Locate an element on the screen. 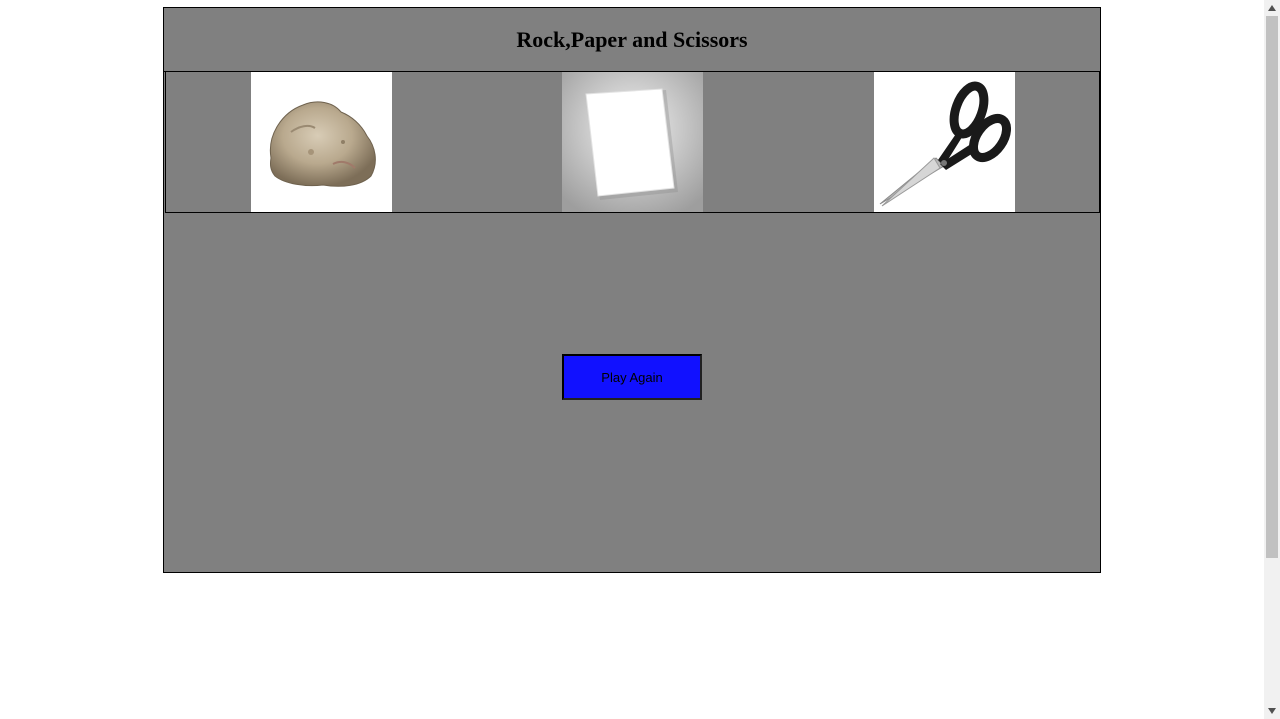 The image size is (1280, 719). scroll-down-arrow-icon is located at coordinates (1272, 711).